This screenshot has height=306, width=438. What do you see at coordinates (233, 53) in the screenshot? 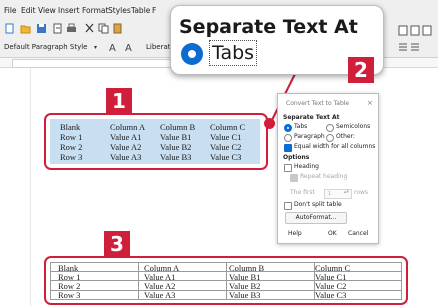
I see `zoom-tabs-label: Tabs` at bounding box center [233, 53].